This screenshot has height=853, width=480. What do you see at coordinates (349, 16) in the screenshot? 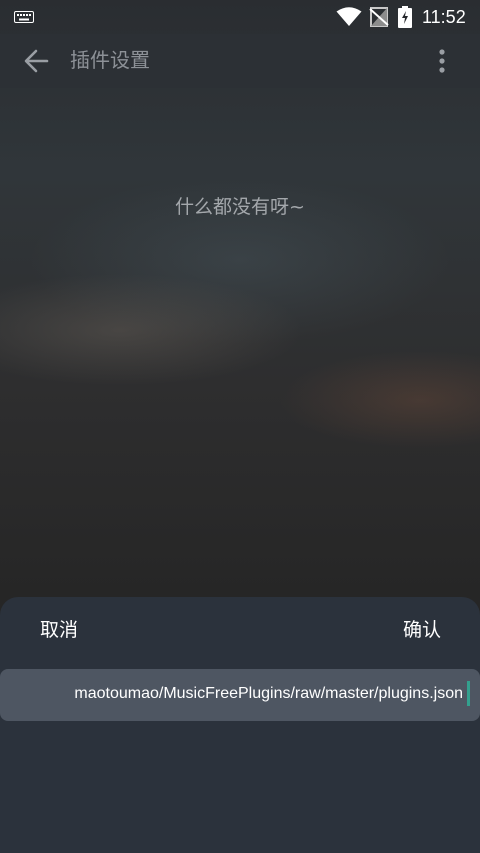
I see `wifi-icon` at bounding box center [349, 16].